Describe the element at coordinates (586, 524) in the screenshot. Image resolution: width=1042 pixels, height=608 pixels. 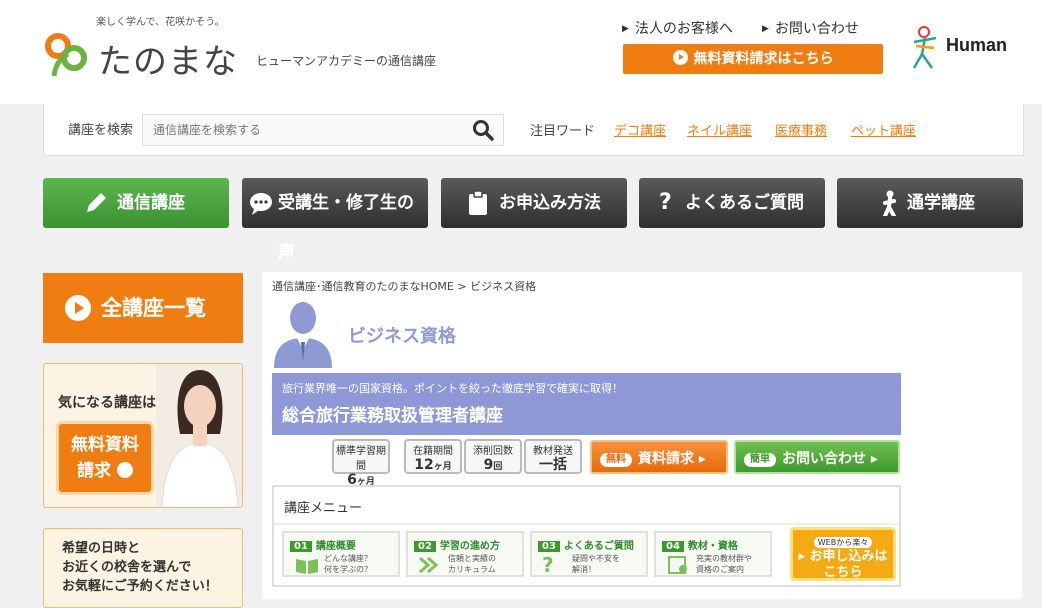
I see `divider` at that location.